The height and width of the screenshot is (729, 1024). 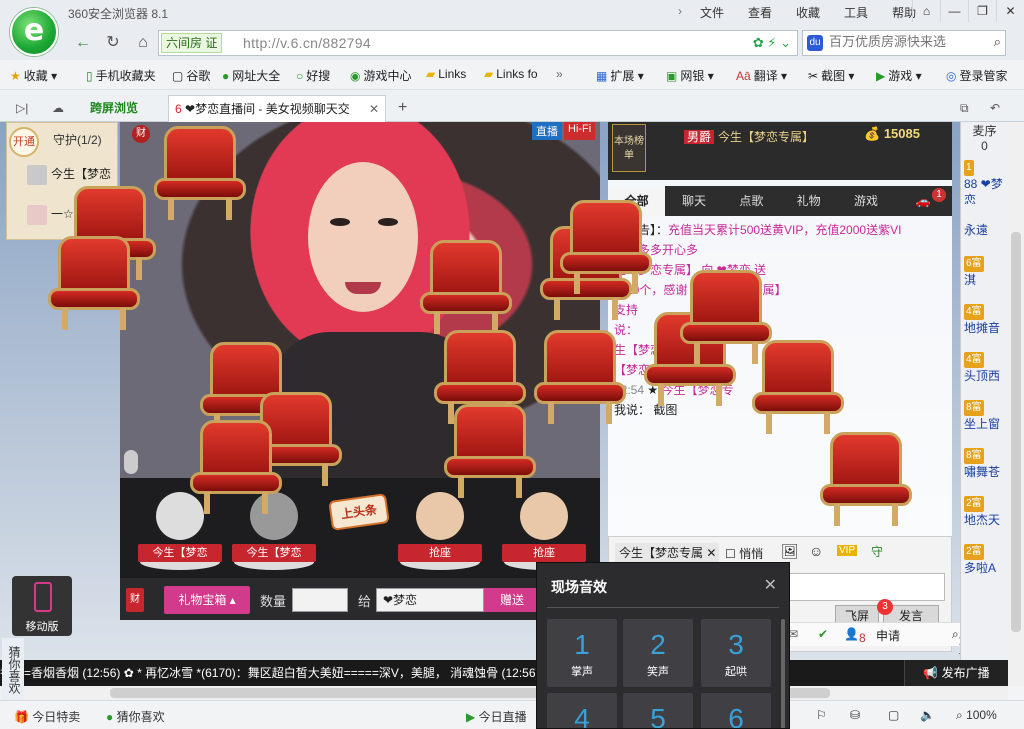 I want to click on tab-list-icon: ⧉, so click(x=964, y=108).